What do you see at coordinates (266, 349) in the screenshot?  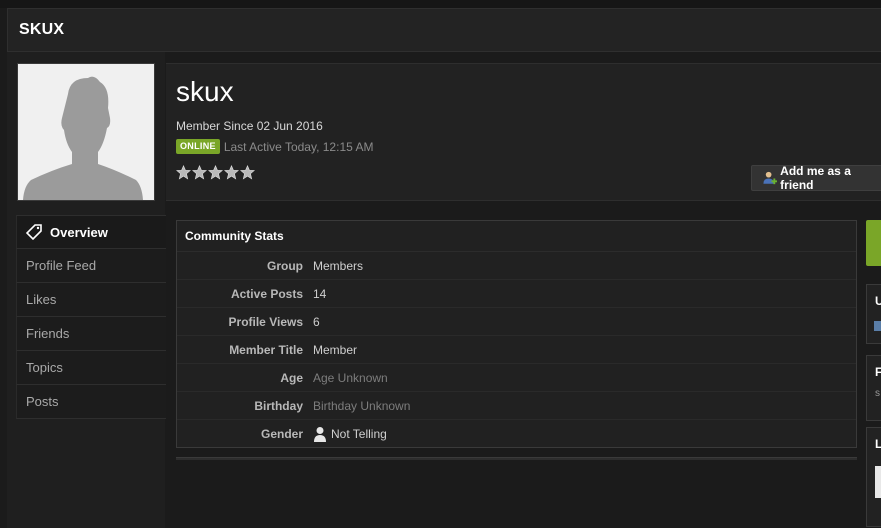 I see `stat-label: Member Title` at bounding box center [266, 349].